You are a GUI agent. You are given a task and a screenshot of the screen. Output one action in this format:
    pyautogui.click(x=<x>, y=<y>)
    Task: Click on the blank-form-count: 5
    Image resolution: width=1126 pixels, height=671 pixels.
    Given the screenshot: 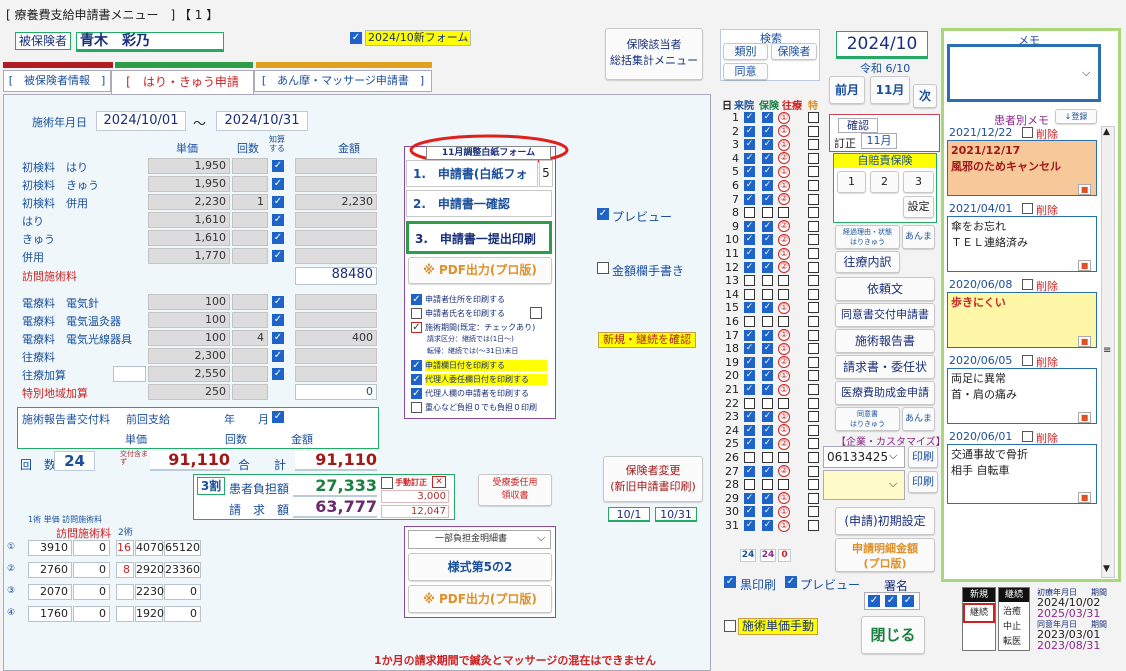 What is the action you would take?
    pyautogui.click(x=546, y=173)
    